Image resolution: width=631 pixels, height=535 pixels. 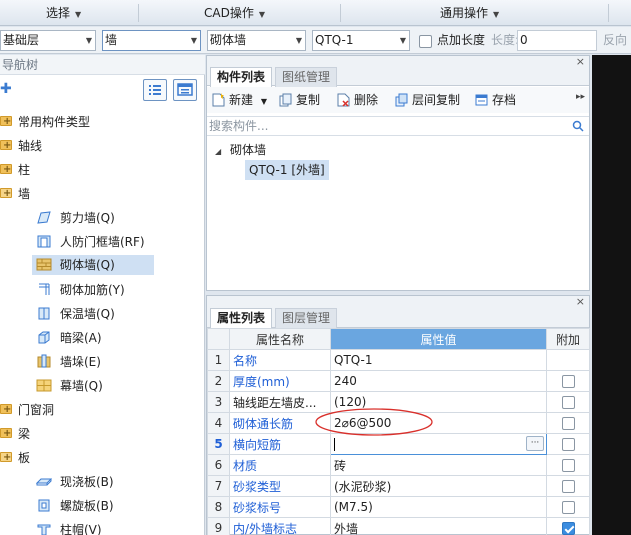 What do you see at coordinates (48, 40) in the screenshot?
I see `floor-select: 基础层 ▼` at bounding box center [48, 40].